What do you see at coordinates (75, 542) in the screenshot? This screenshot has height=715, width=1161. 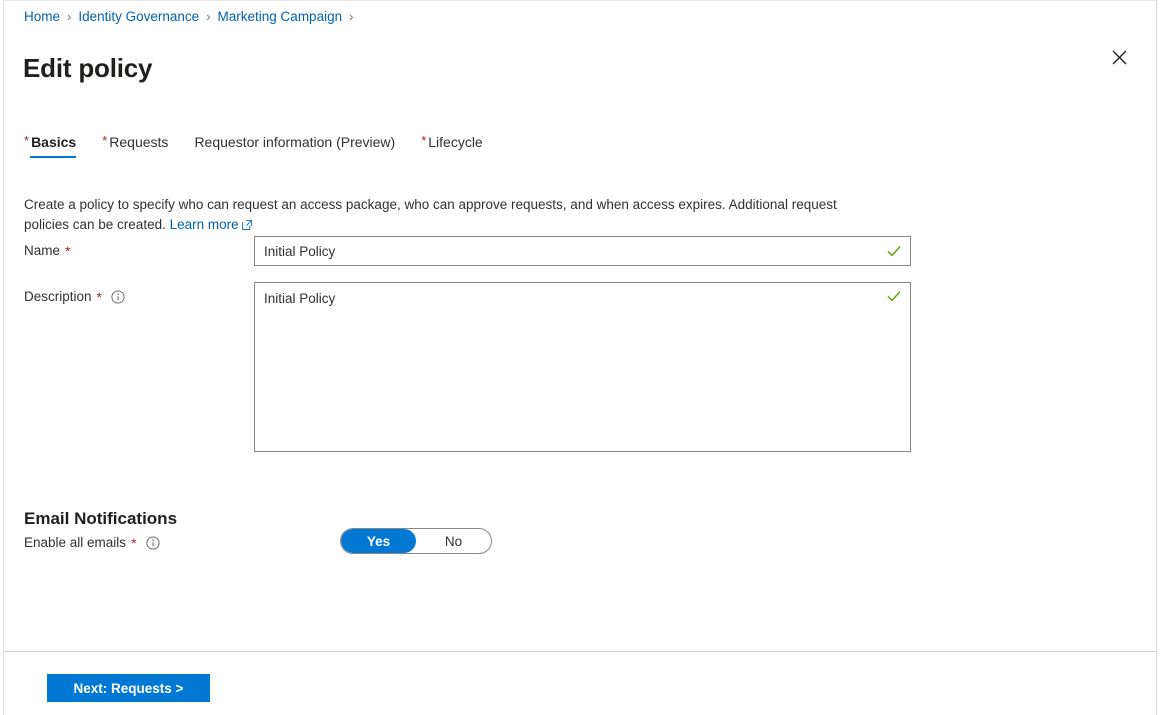 I see `enable-all-emails-label-text: Enable all emails` at bounding box center [75, 542].